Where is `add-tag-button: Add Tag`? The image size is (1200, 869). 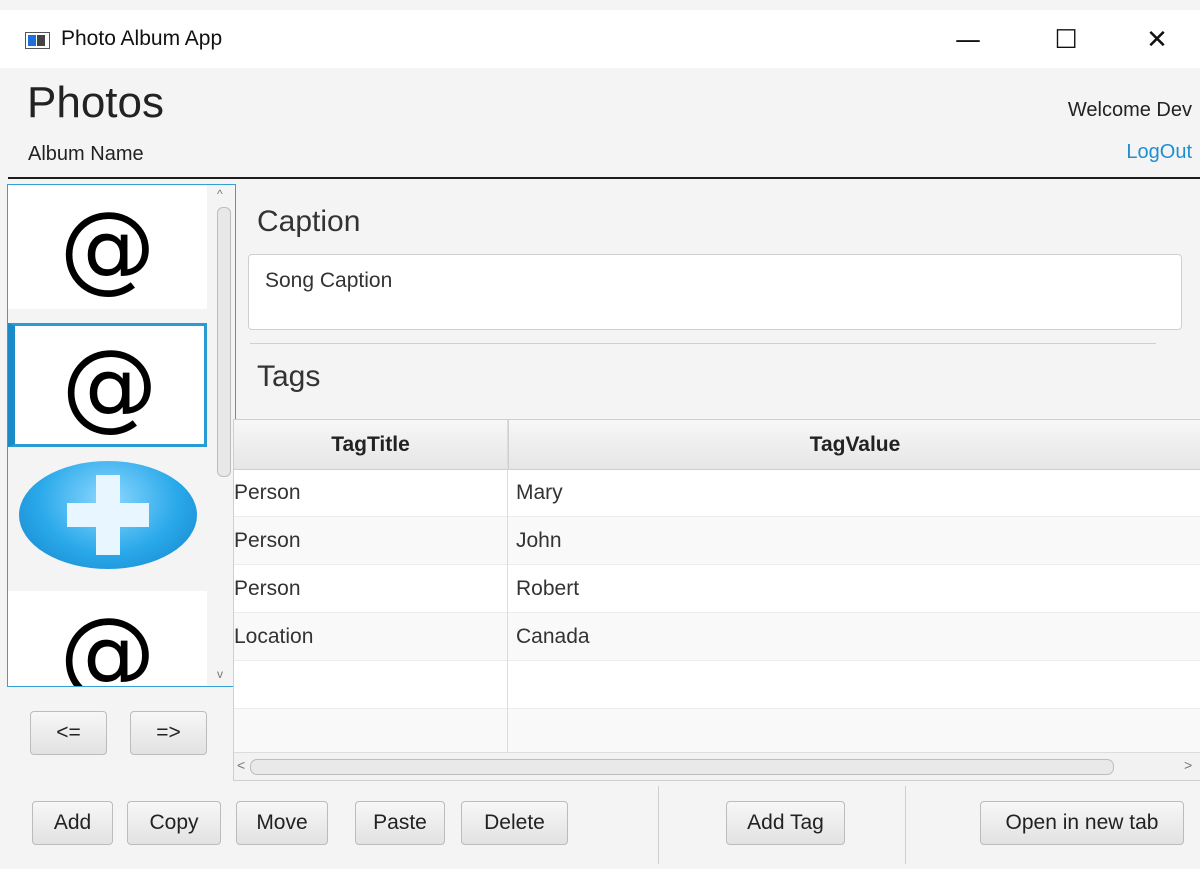 add-tag-button: Add Tag is located at coordinates (785, 823).